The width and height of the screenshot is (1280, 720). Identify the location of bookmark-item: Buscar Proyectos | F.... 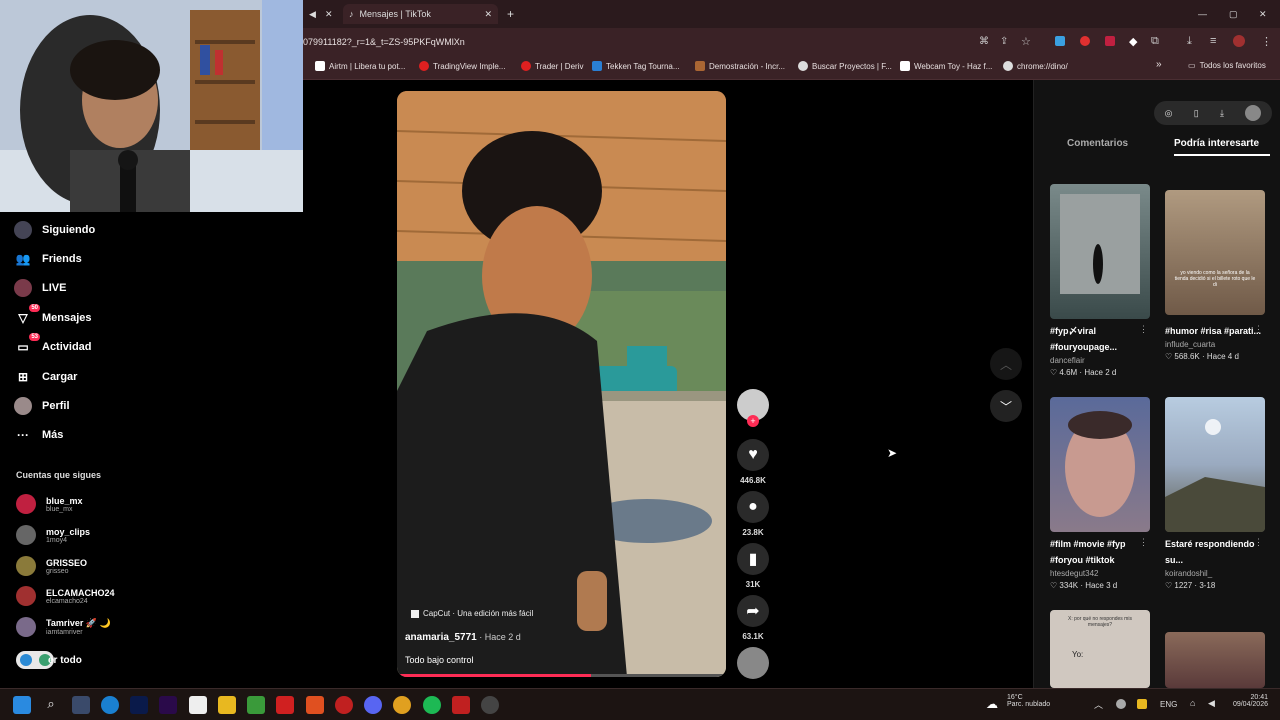
(845, 66).